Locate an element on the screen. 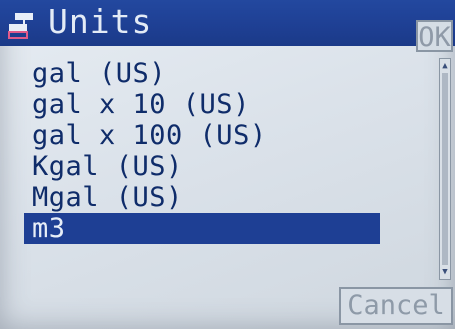 The height and width of the screenshot is (329, 455). list-item-selected: m3 is located at coordinates (202, 228).